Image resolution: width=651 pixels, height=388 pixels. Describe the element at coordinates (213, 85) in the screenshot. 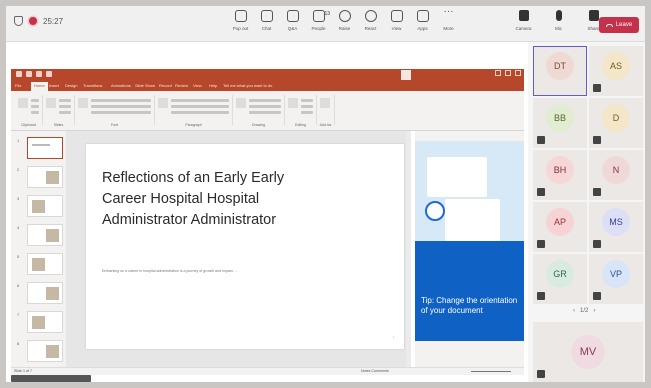

I see `ribbon-tab: Help` at that location.